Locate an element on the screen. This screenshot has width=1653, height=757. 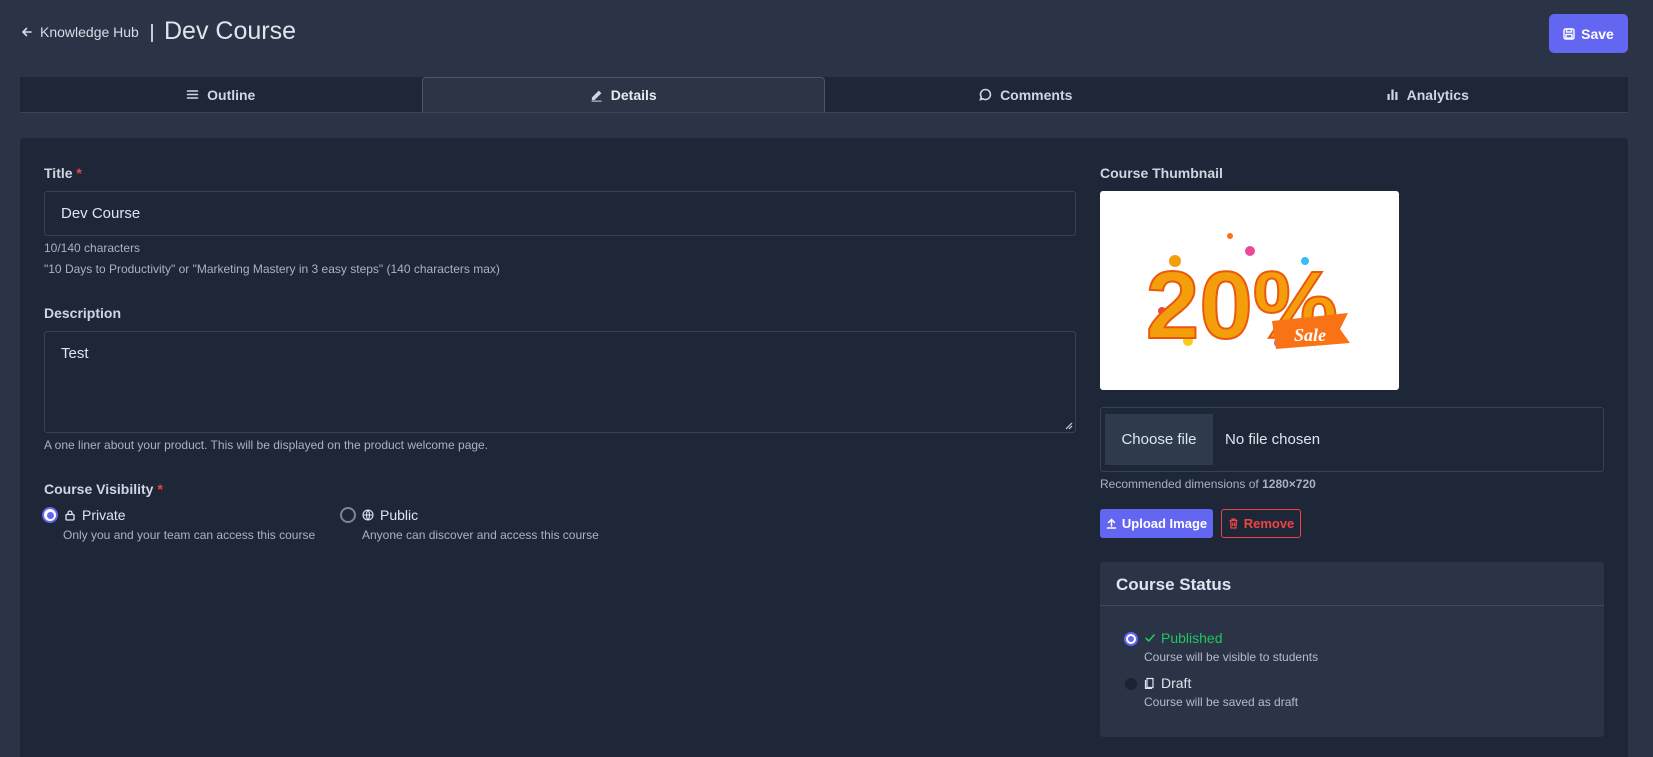
back-link: Knowledge Hub is located at coordinates (80, 32).